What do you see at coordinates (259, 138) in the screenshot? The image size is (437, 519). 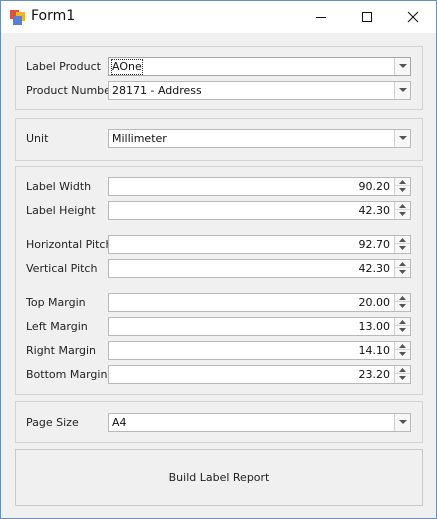 I see `unit-combo: Millimeter` at bounding box center [259, 138].